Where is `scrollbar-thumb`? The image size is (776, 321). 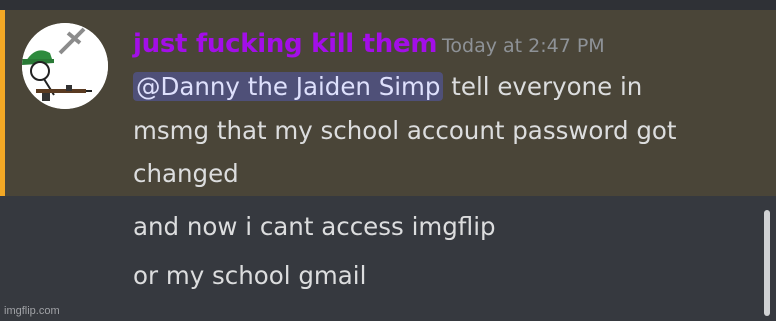 scrollbar-thumb is located at coordinates (767, 263).